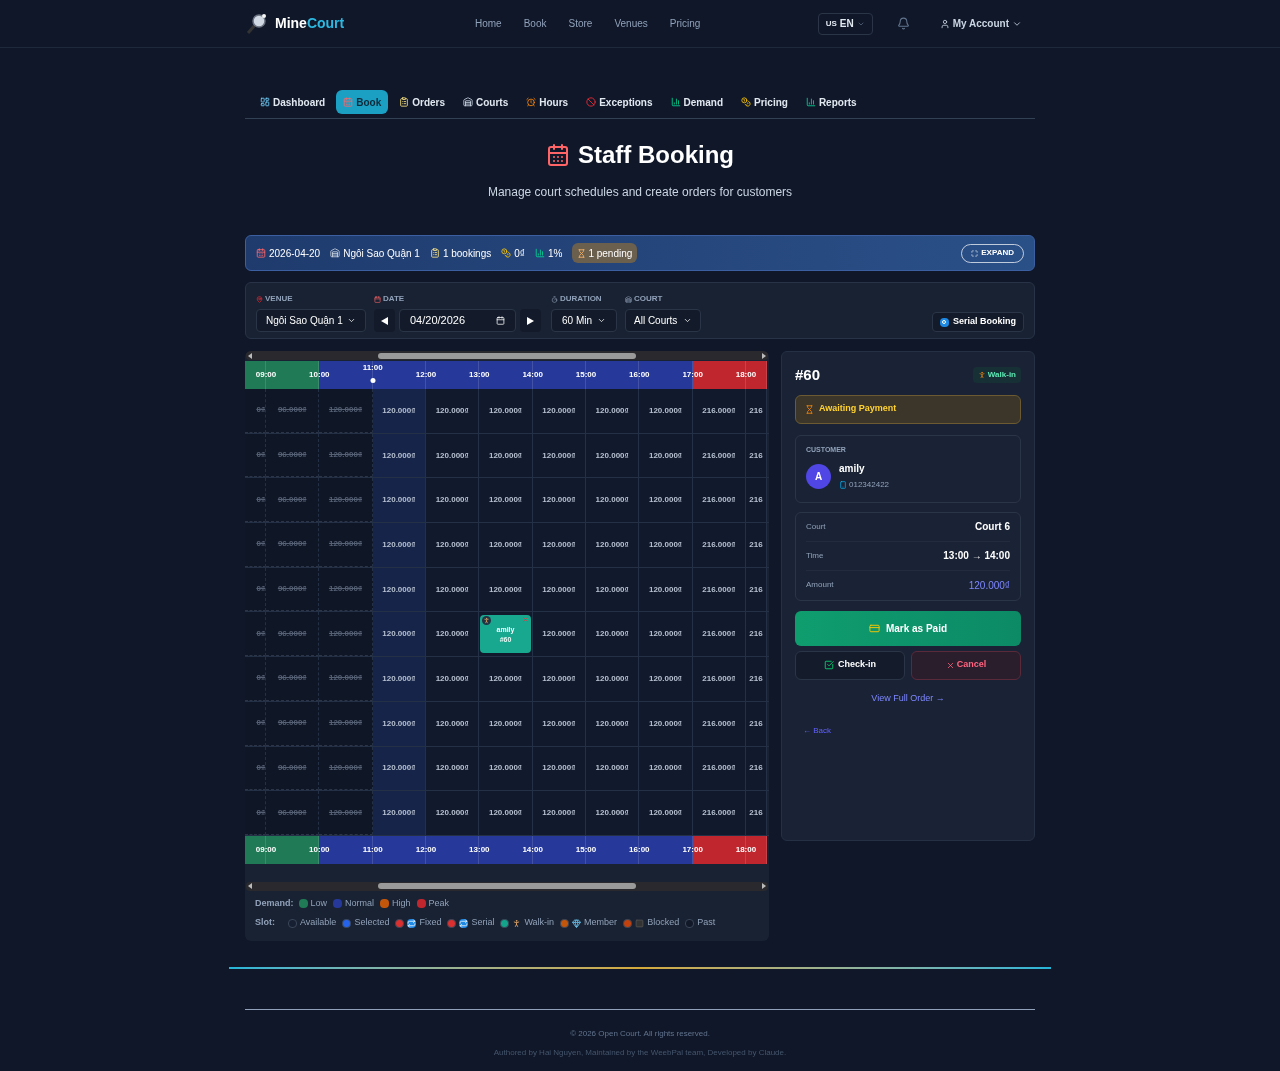  I want to click on nav-link: Book, so click(535, 23).